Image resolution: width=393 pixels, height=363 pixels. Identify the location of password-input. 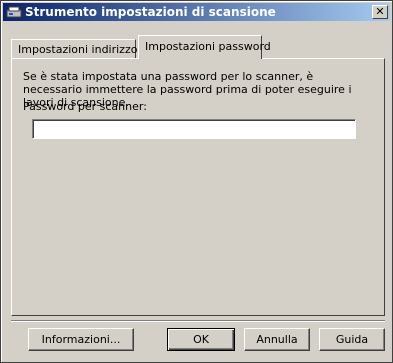
(194, 129).